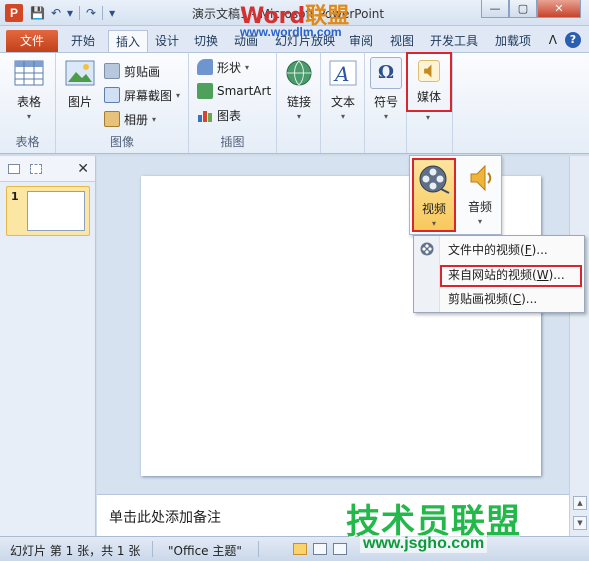  I want to click on shapes-label: 形状, so click(229, 67).